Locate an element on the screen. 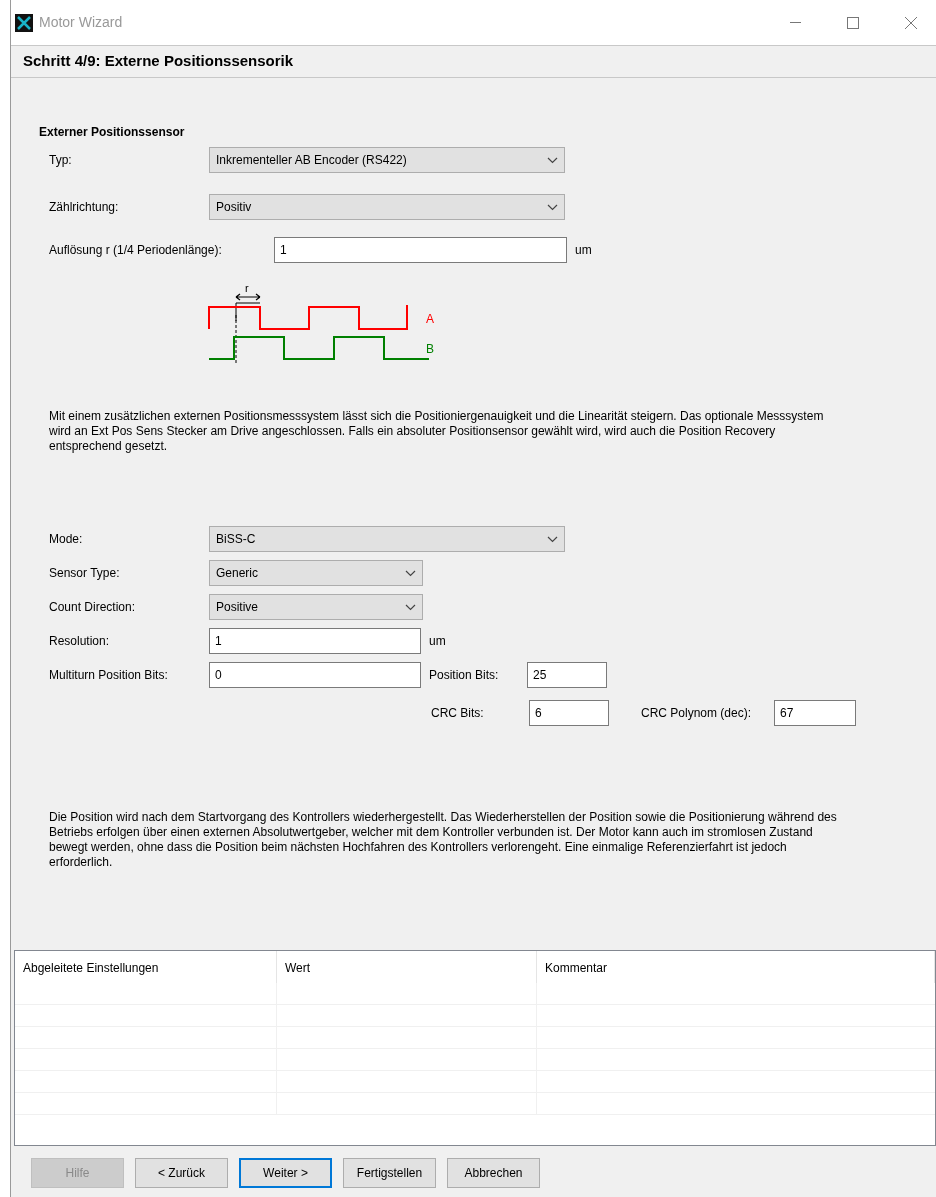 Image resolution: width=936 pixels, height=1197 pixels. column-header: Wert is located at coordinates (407, 967).